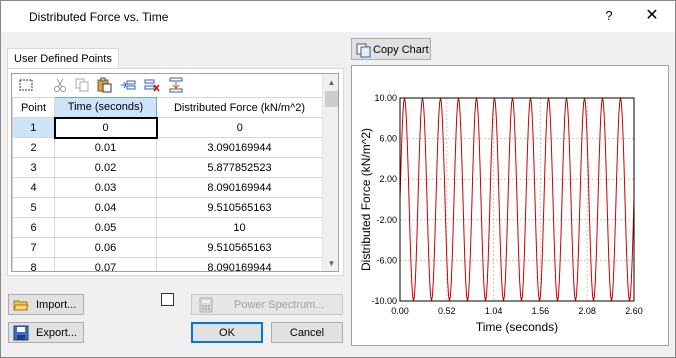 The image size is (676, 358). What do you see at coordinates (128, 85) in the screenshot?
I see `insert-row-icon` at bounding box center [128, 85].